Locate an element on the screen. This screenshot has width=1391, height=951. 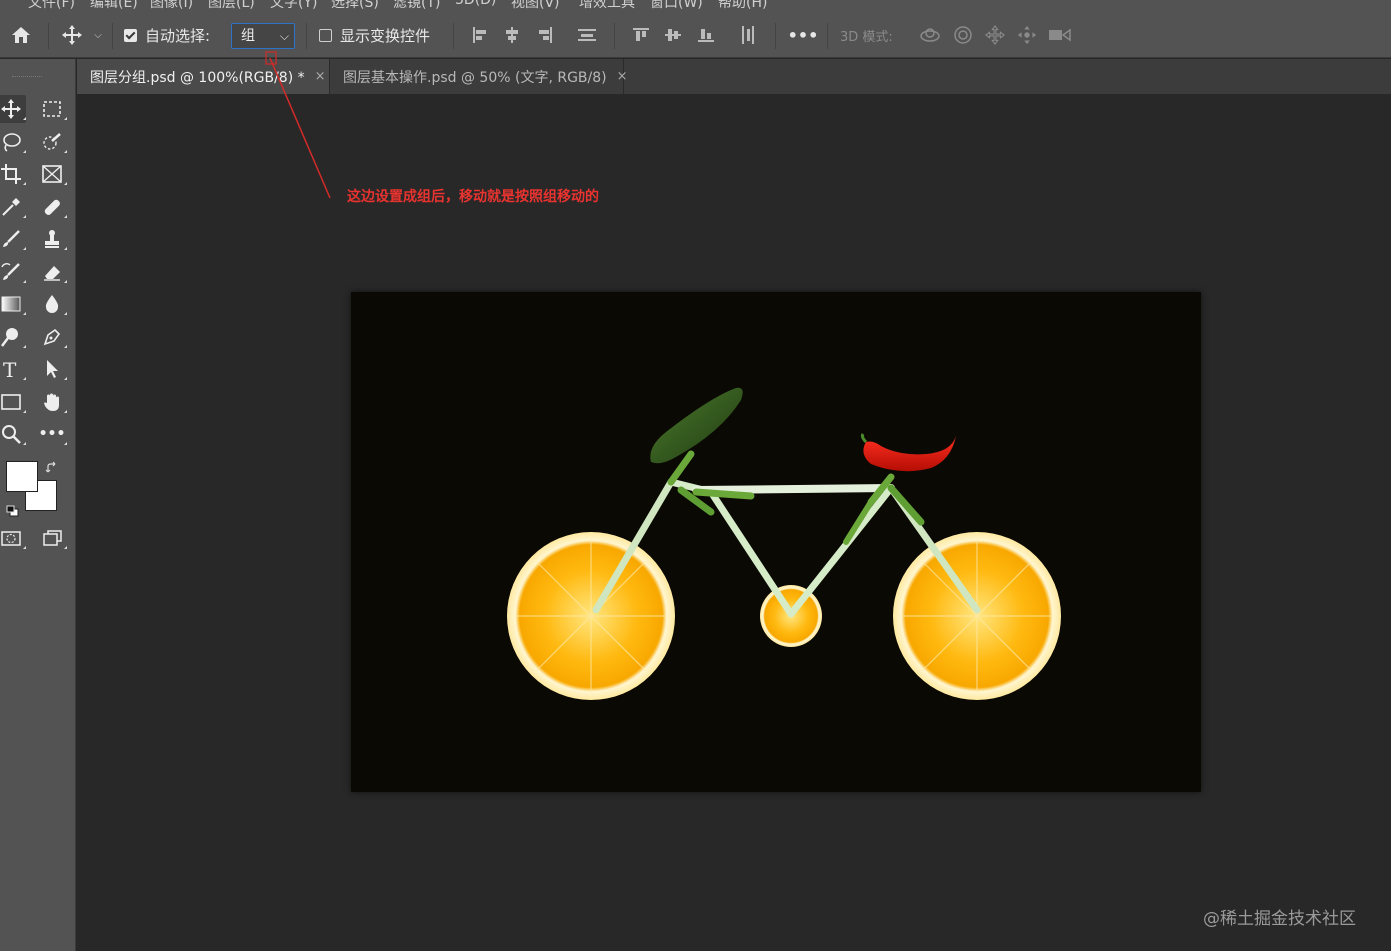
eraser-tool-button is located at coordinates (52, 272).